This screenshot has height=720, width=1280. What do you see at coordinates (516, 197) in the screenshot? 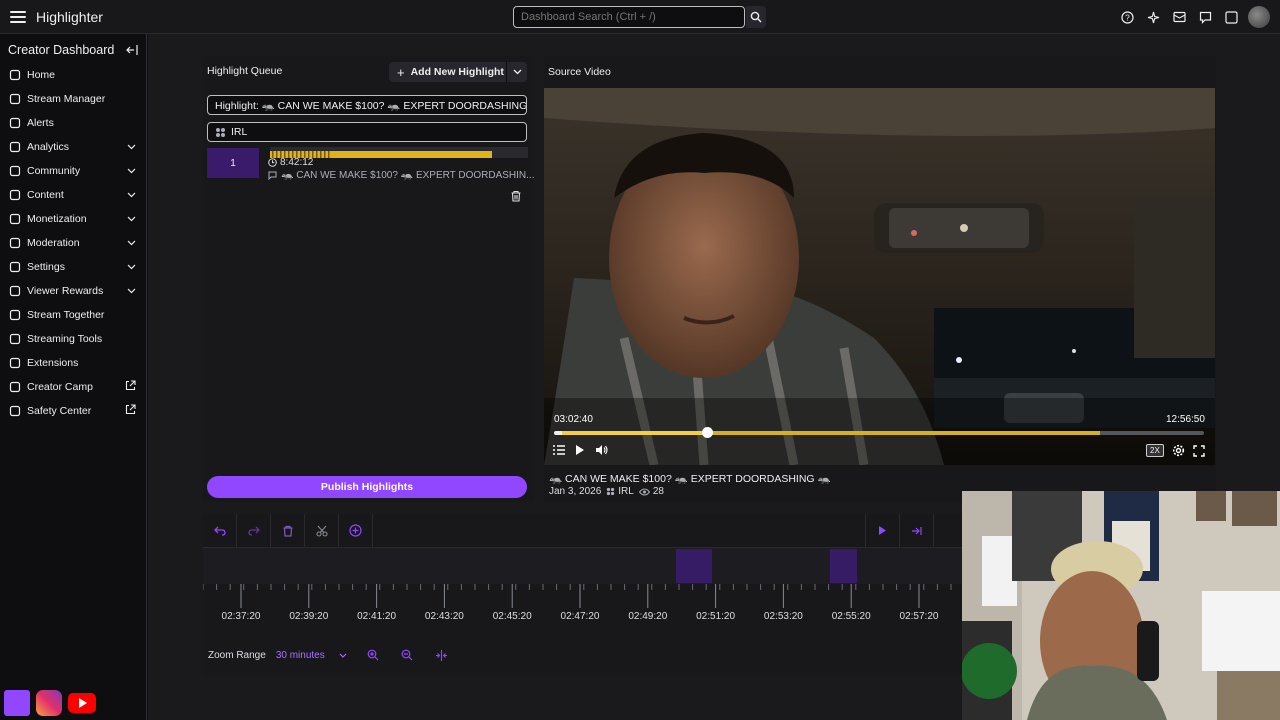
I see `delete-clip-button` at bounding box center [516, 197].